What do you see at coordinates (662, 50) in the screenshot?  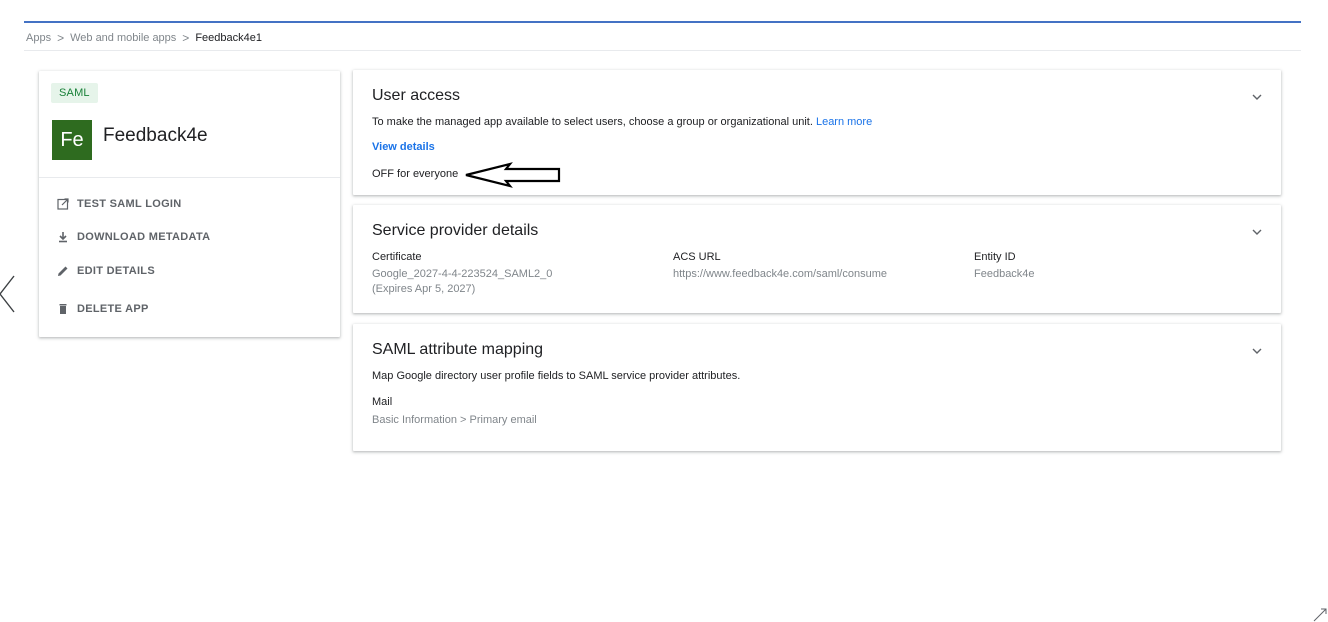 I see `breadcrumb-divider` at bounding box center [662, 50].